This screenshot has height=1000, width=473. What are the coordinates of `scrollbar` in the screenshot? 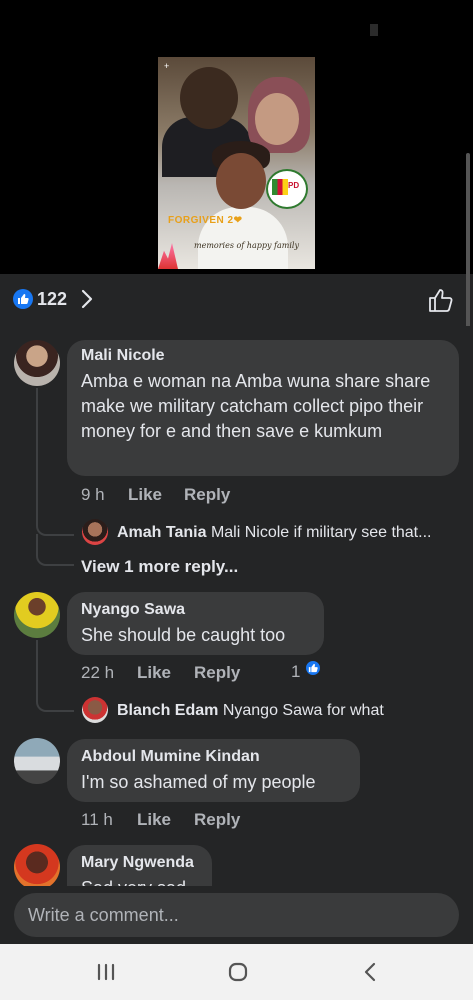 It's located at (468, 248).